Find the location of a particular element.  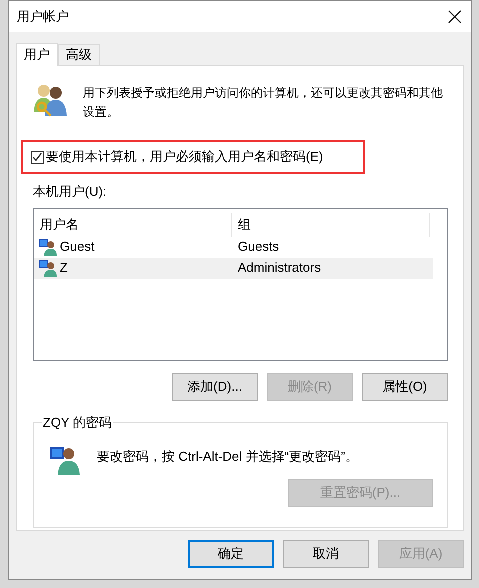

checkbox-label: 要使用本计算机，用户必须输入用户名和密码(E) is located at coordinates (185, 157).